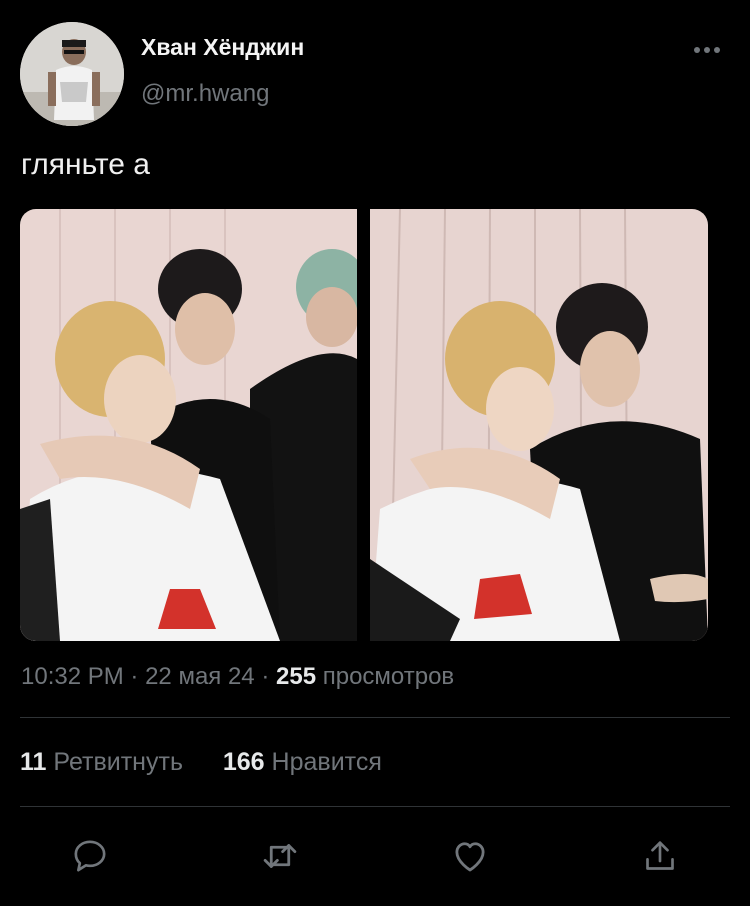 This screenshot has height=906, width=750. I want to click on tweet-text: гляньте а, so click(85, 164).